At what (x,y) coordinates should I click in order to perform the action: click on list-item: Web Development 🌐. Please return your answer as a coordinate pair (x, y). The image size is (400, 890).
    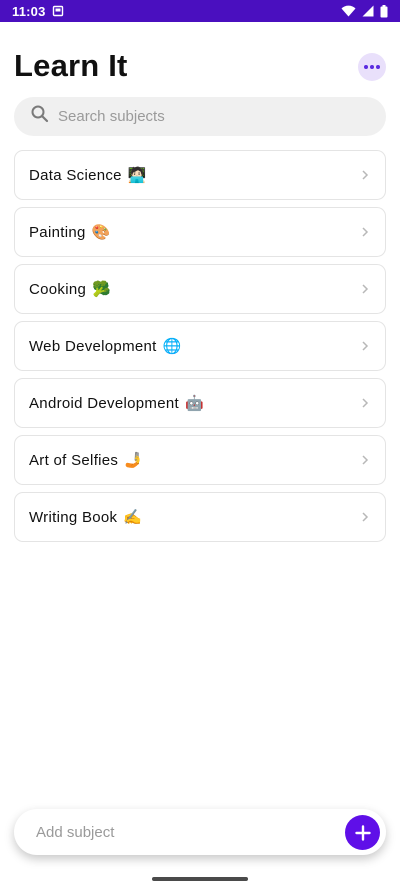
    Looking at the image, I should click on (200, 346).